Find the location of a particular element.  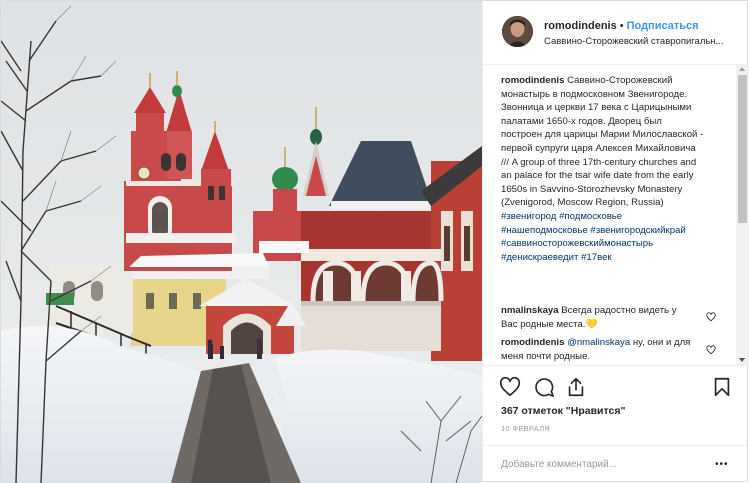

scroll-down-arrow-icon is located at coordinates (742, 360).